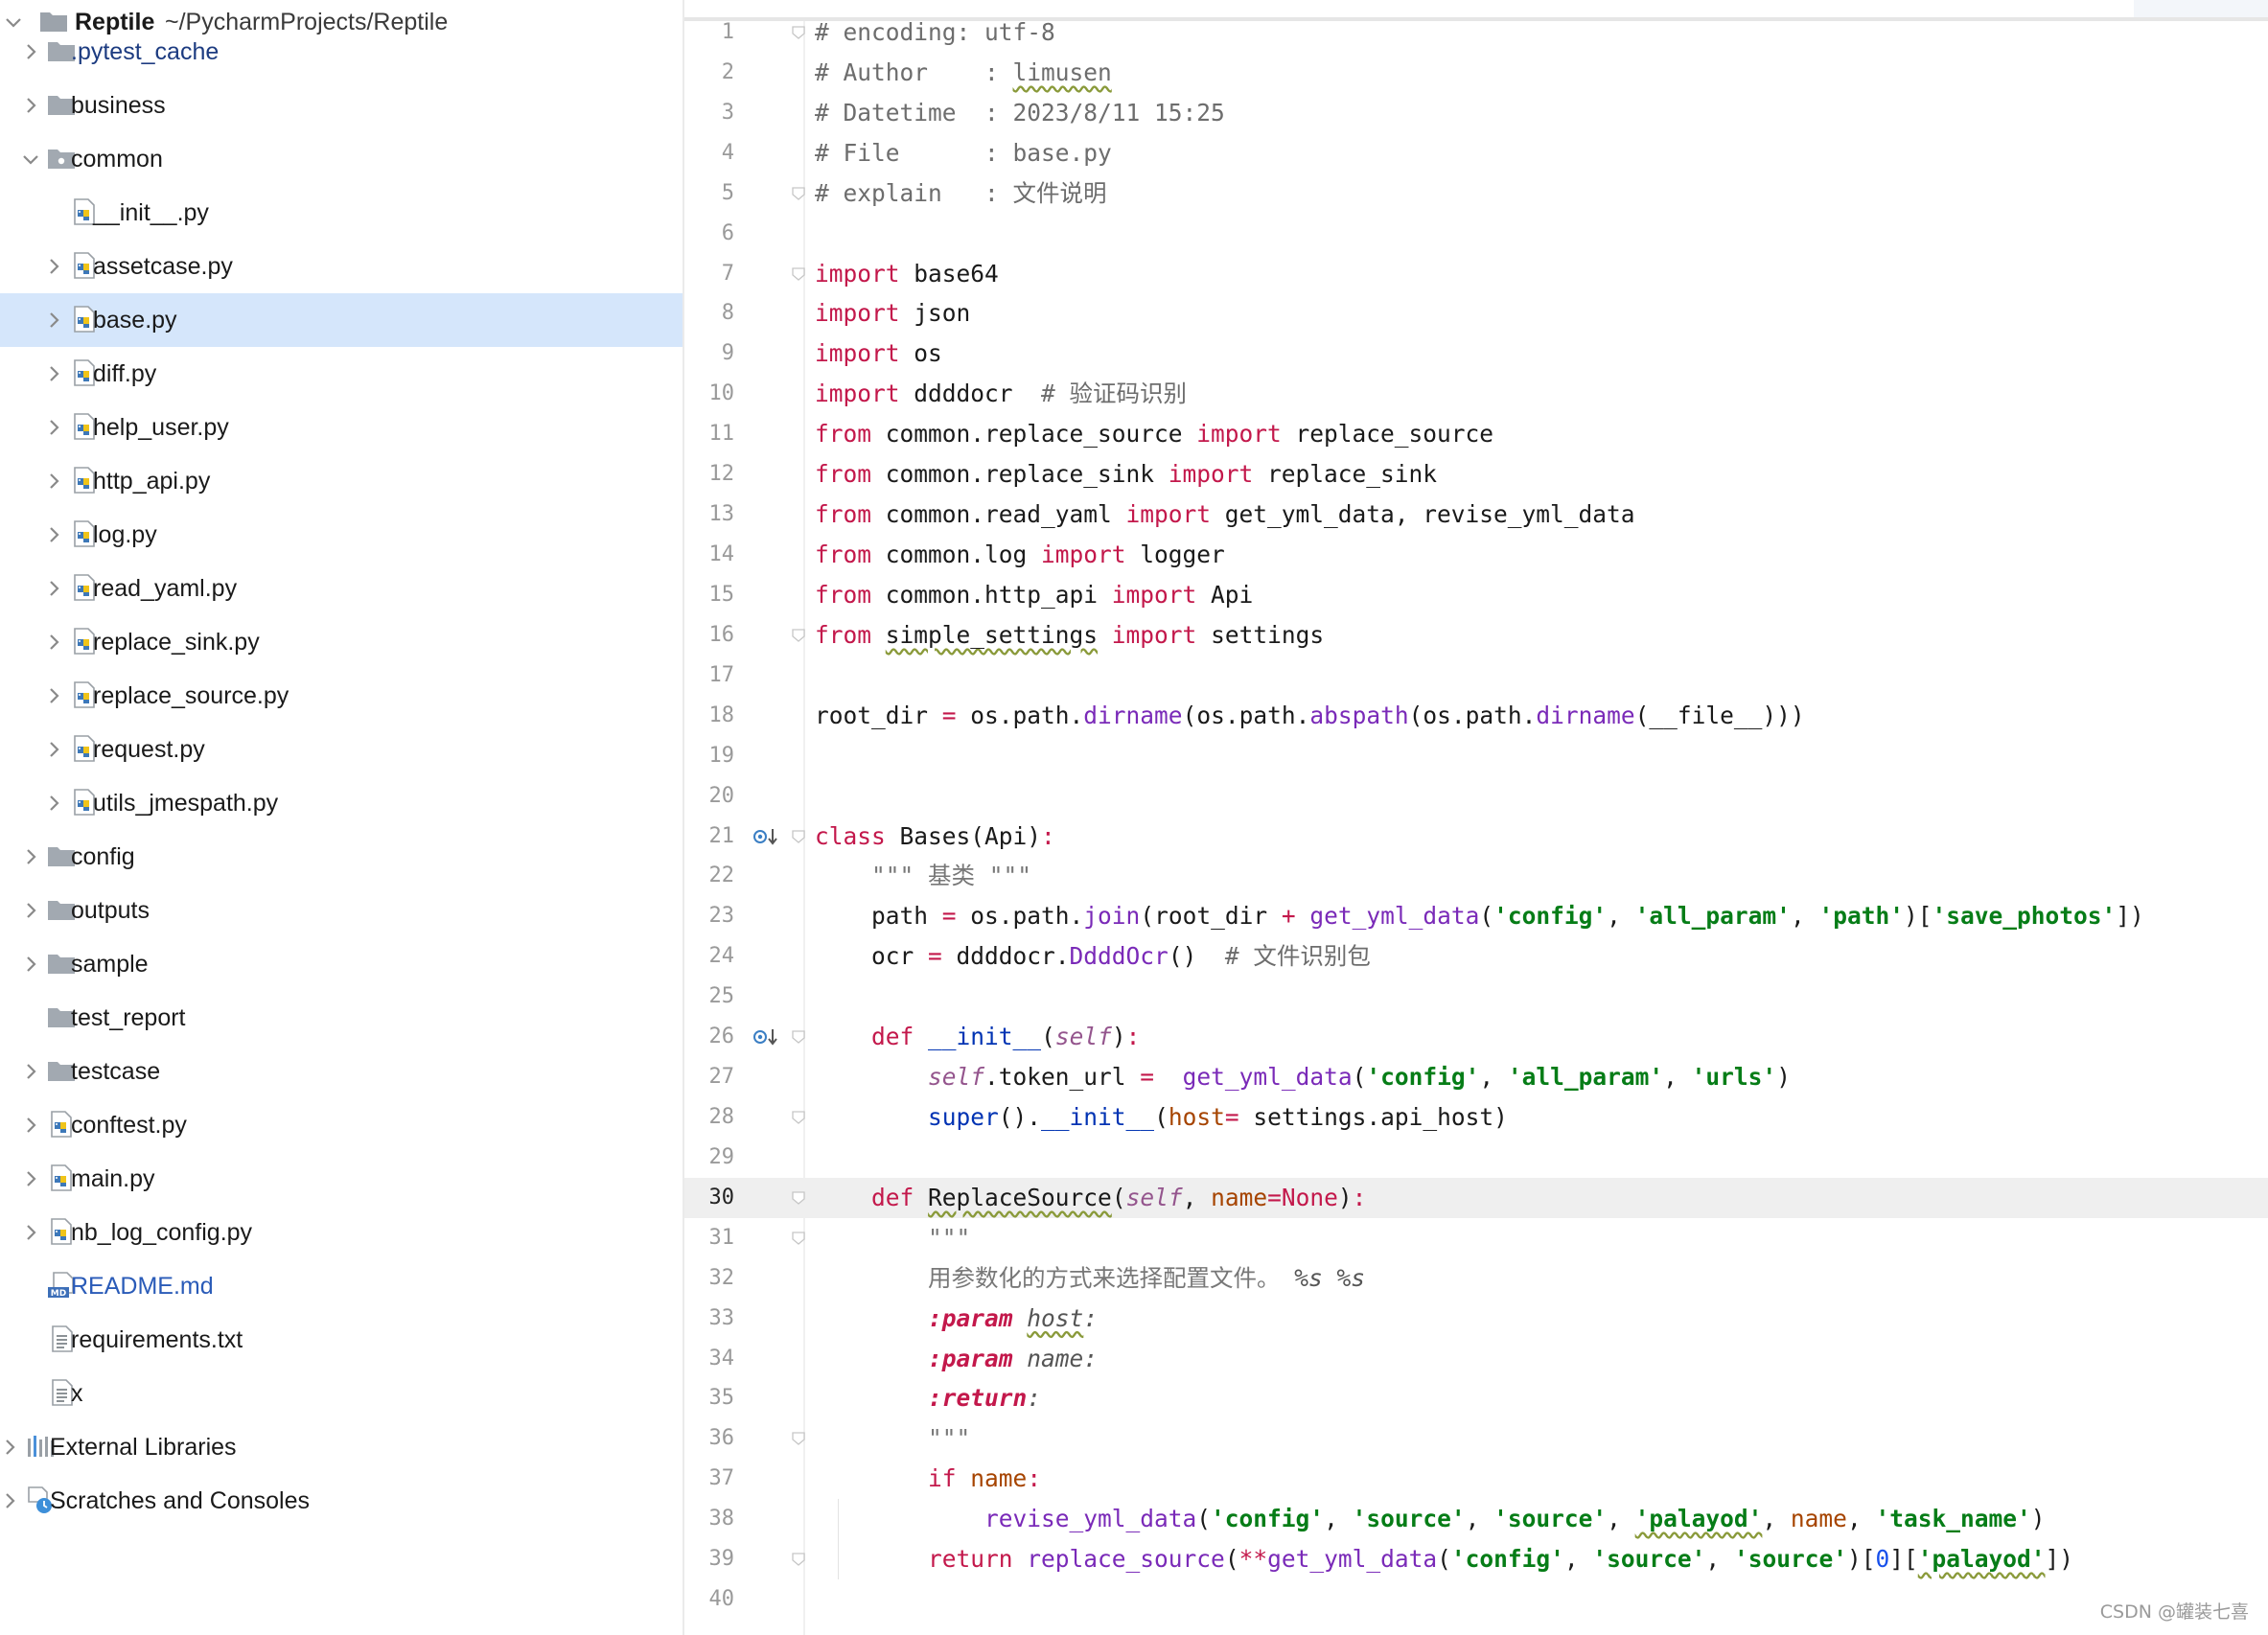 This screenshot has width=2268, height=1635. Describe the element at coordinates (341, 52) in the screenshot. I see `tree-item: .pytest_cache` at that location.